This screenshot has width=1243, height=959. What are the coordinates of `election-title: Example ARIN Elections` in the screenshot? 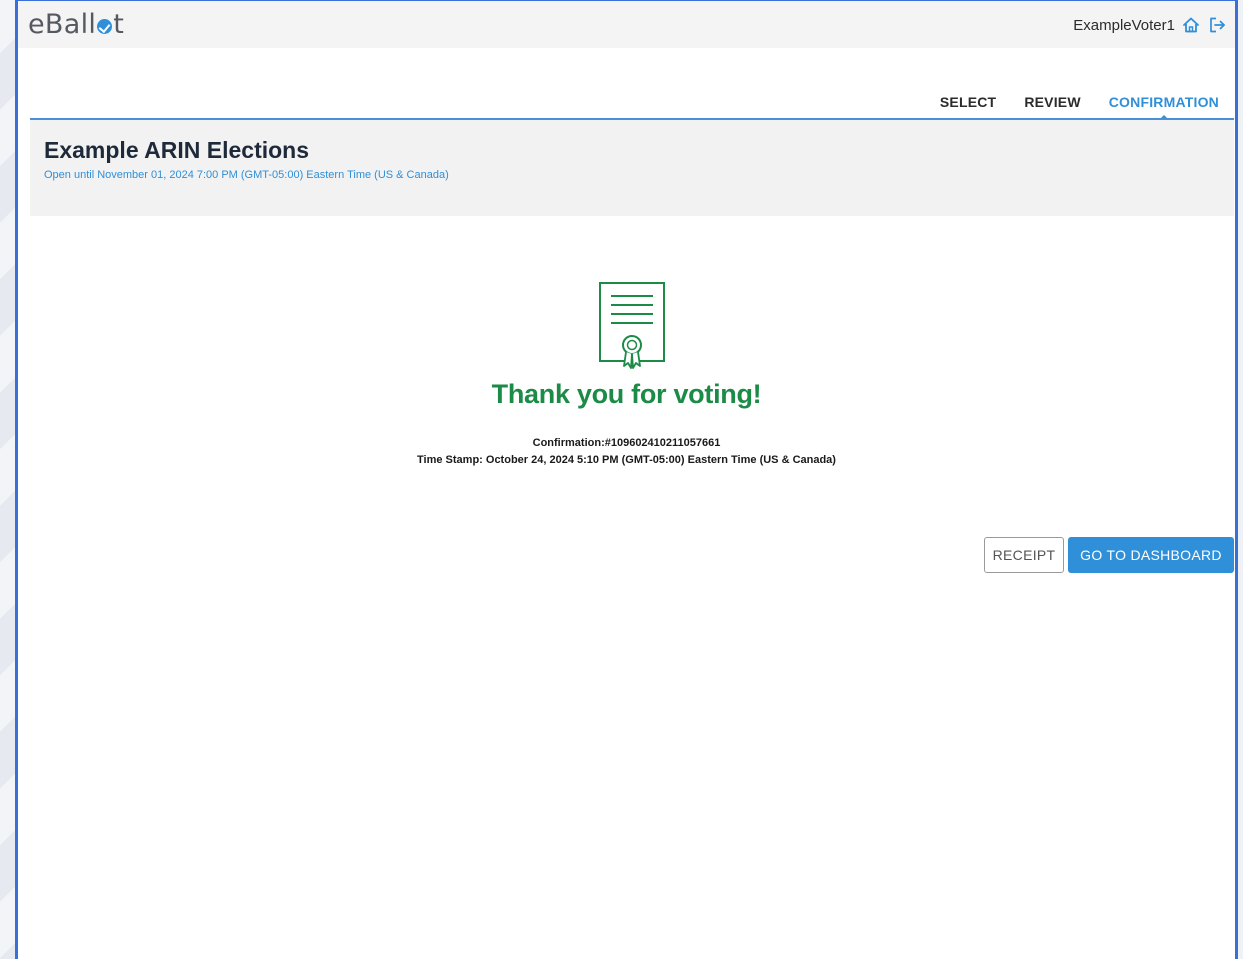 It's located at (177, 150).